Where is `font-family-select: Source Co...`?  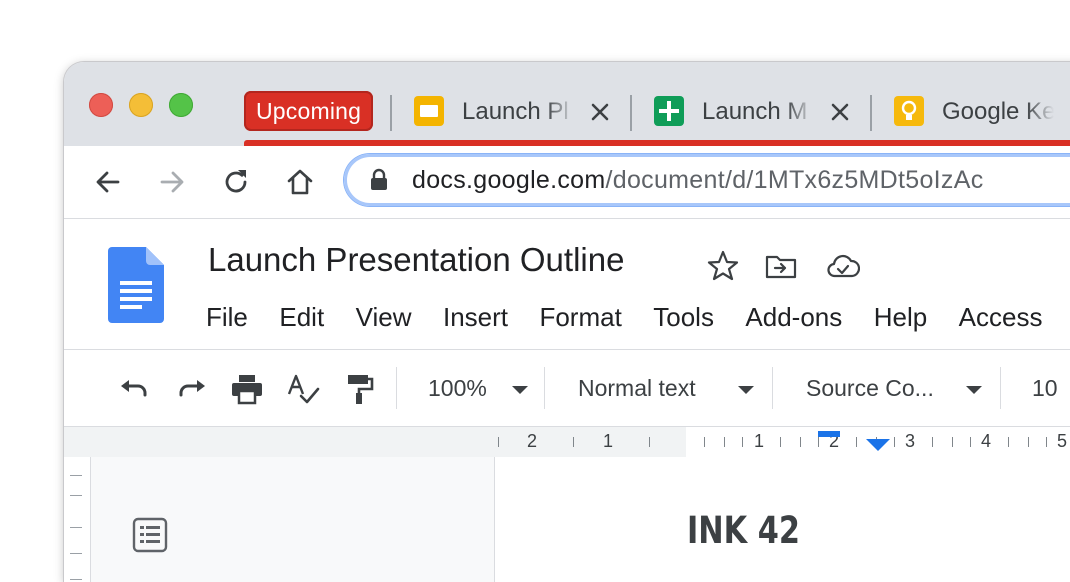 font-family-select: Source Co... is located at coordinates (870, 388).